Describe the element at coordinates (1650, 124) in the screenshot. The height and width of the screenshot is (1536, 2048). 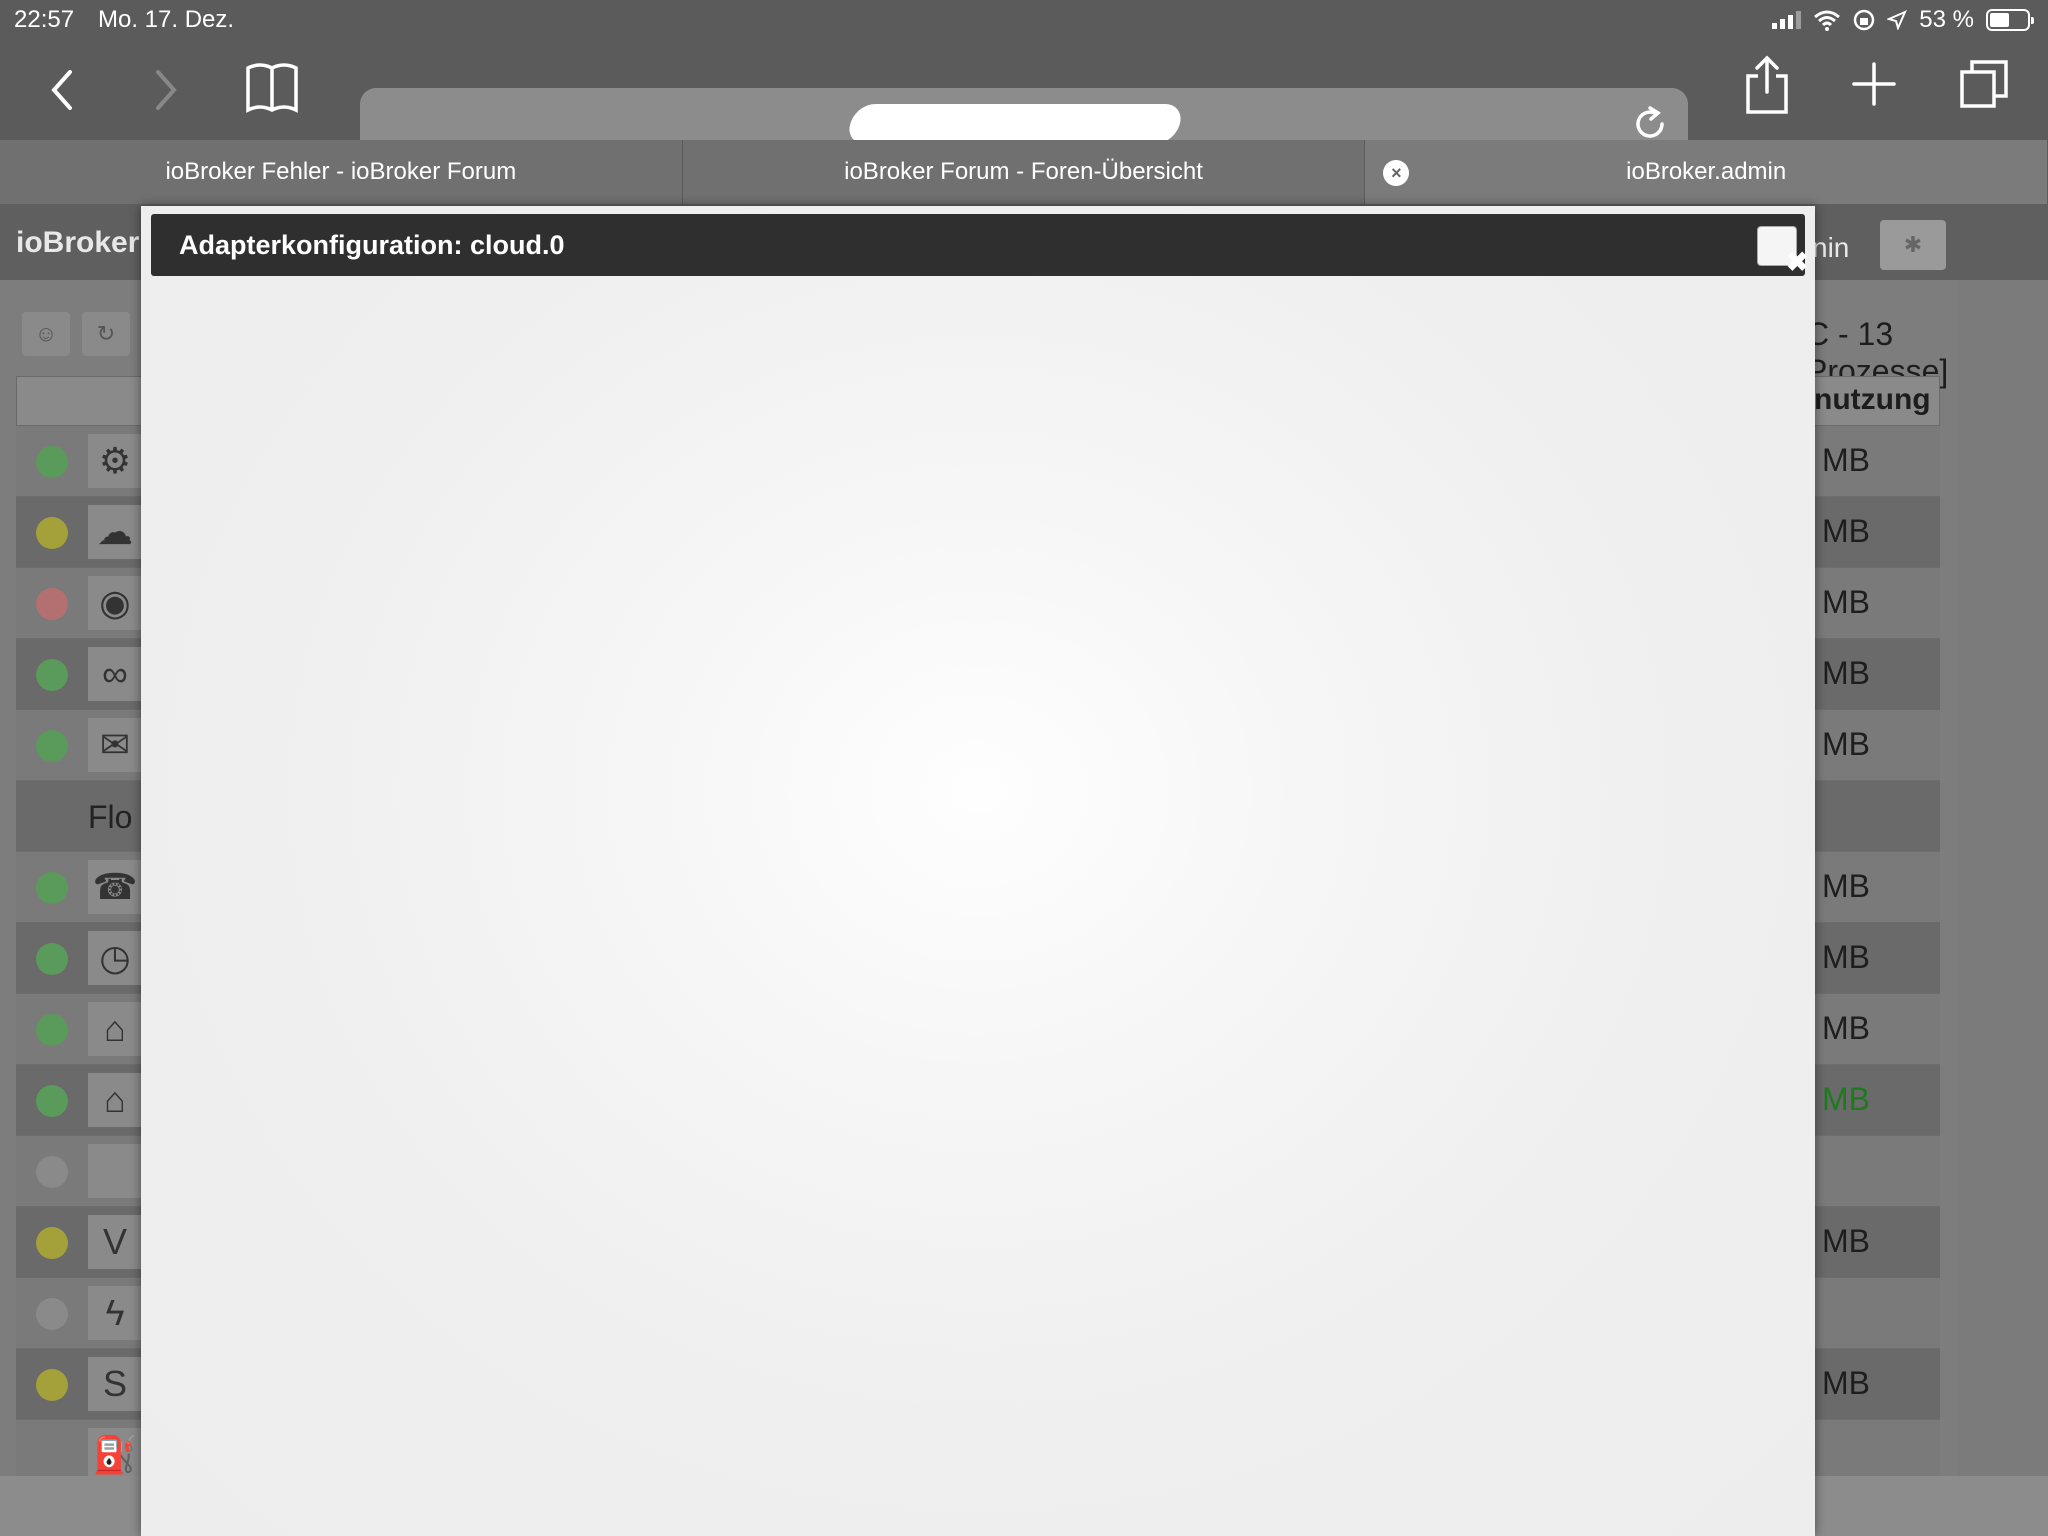
I see `reload-icon` at that location.